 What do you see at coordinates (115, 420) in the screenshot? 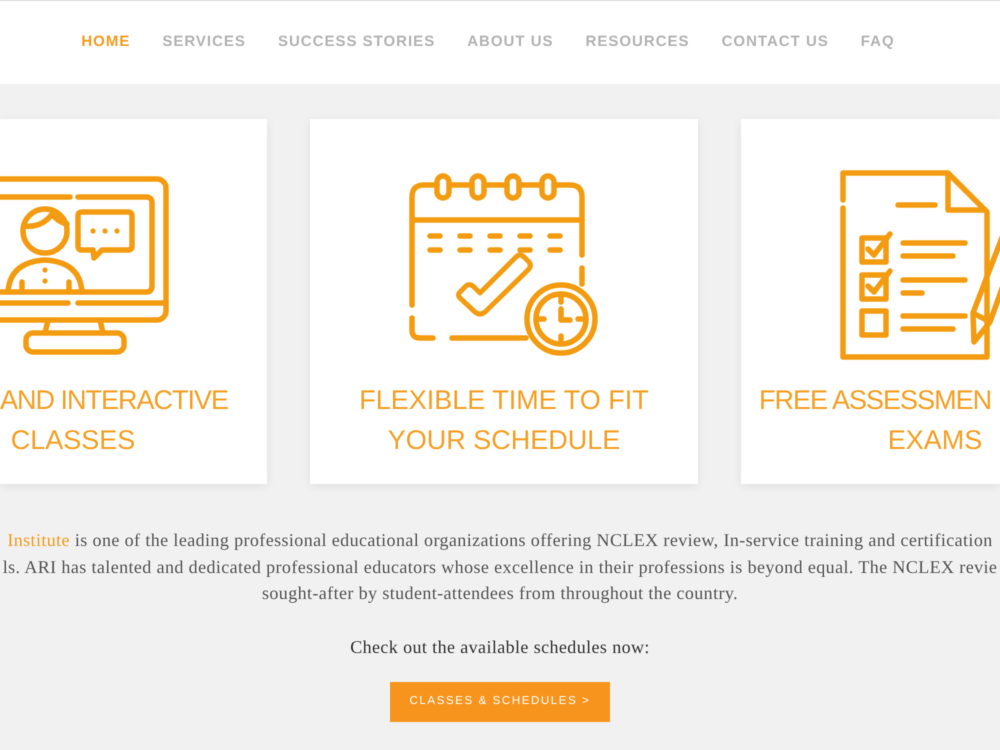
I see `card-title: AND INTERACTIVE CLASSES` at bounding box center [115, 420].